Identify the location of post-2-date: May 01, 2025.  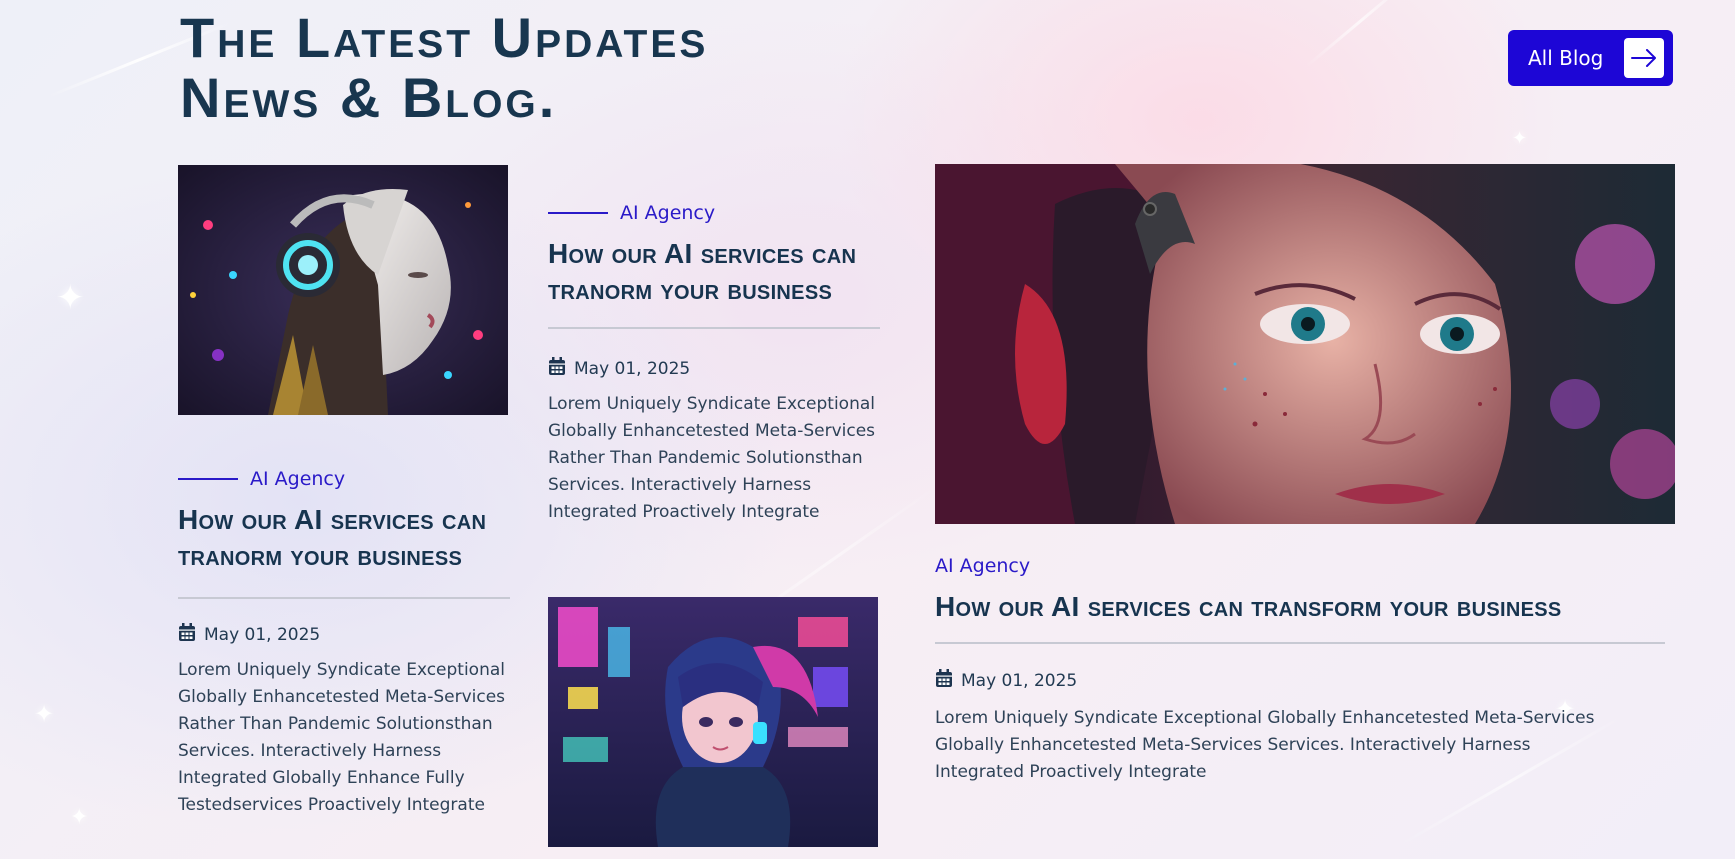
(619, 369).